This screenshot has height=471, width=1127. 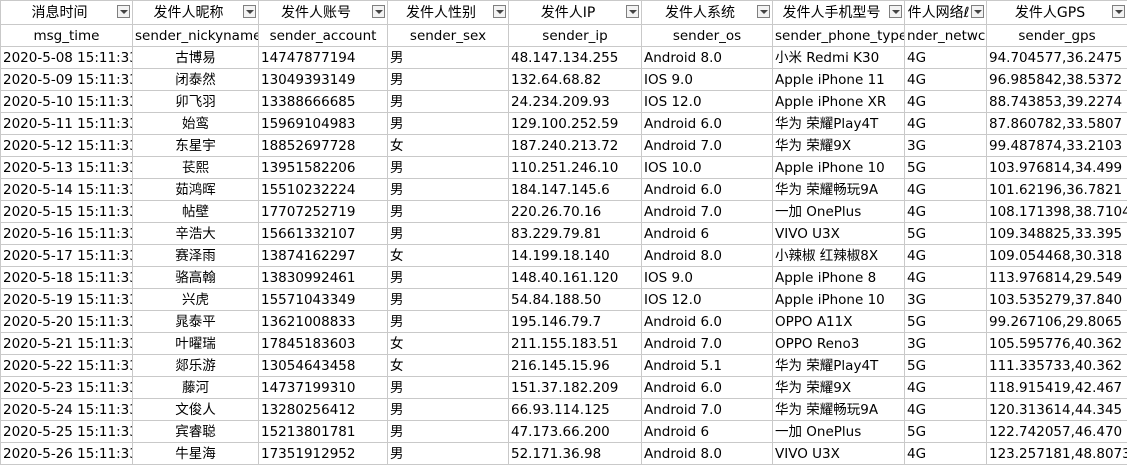 What do you see at coordinates (66, 145) in the screenshot?
I see `table-cell: 2020-5-12 15:11:33` at bounding box center [66, 145].